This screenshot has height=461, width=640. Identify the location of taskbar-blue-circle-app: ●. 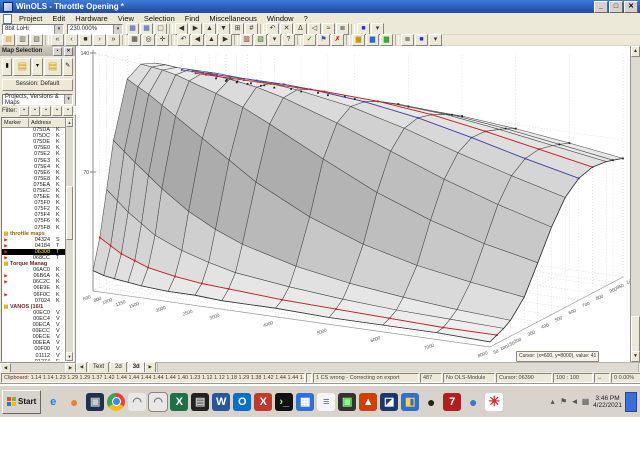
(473, 402).